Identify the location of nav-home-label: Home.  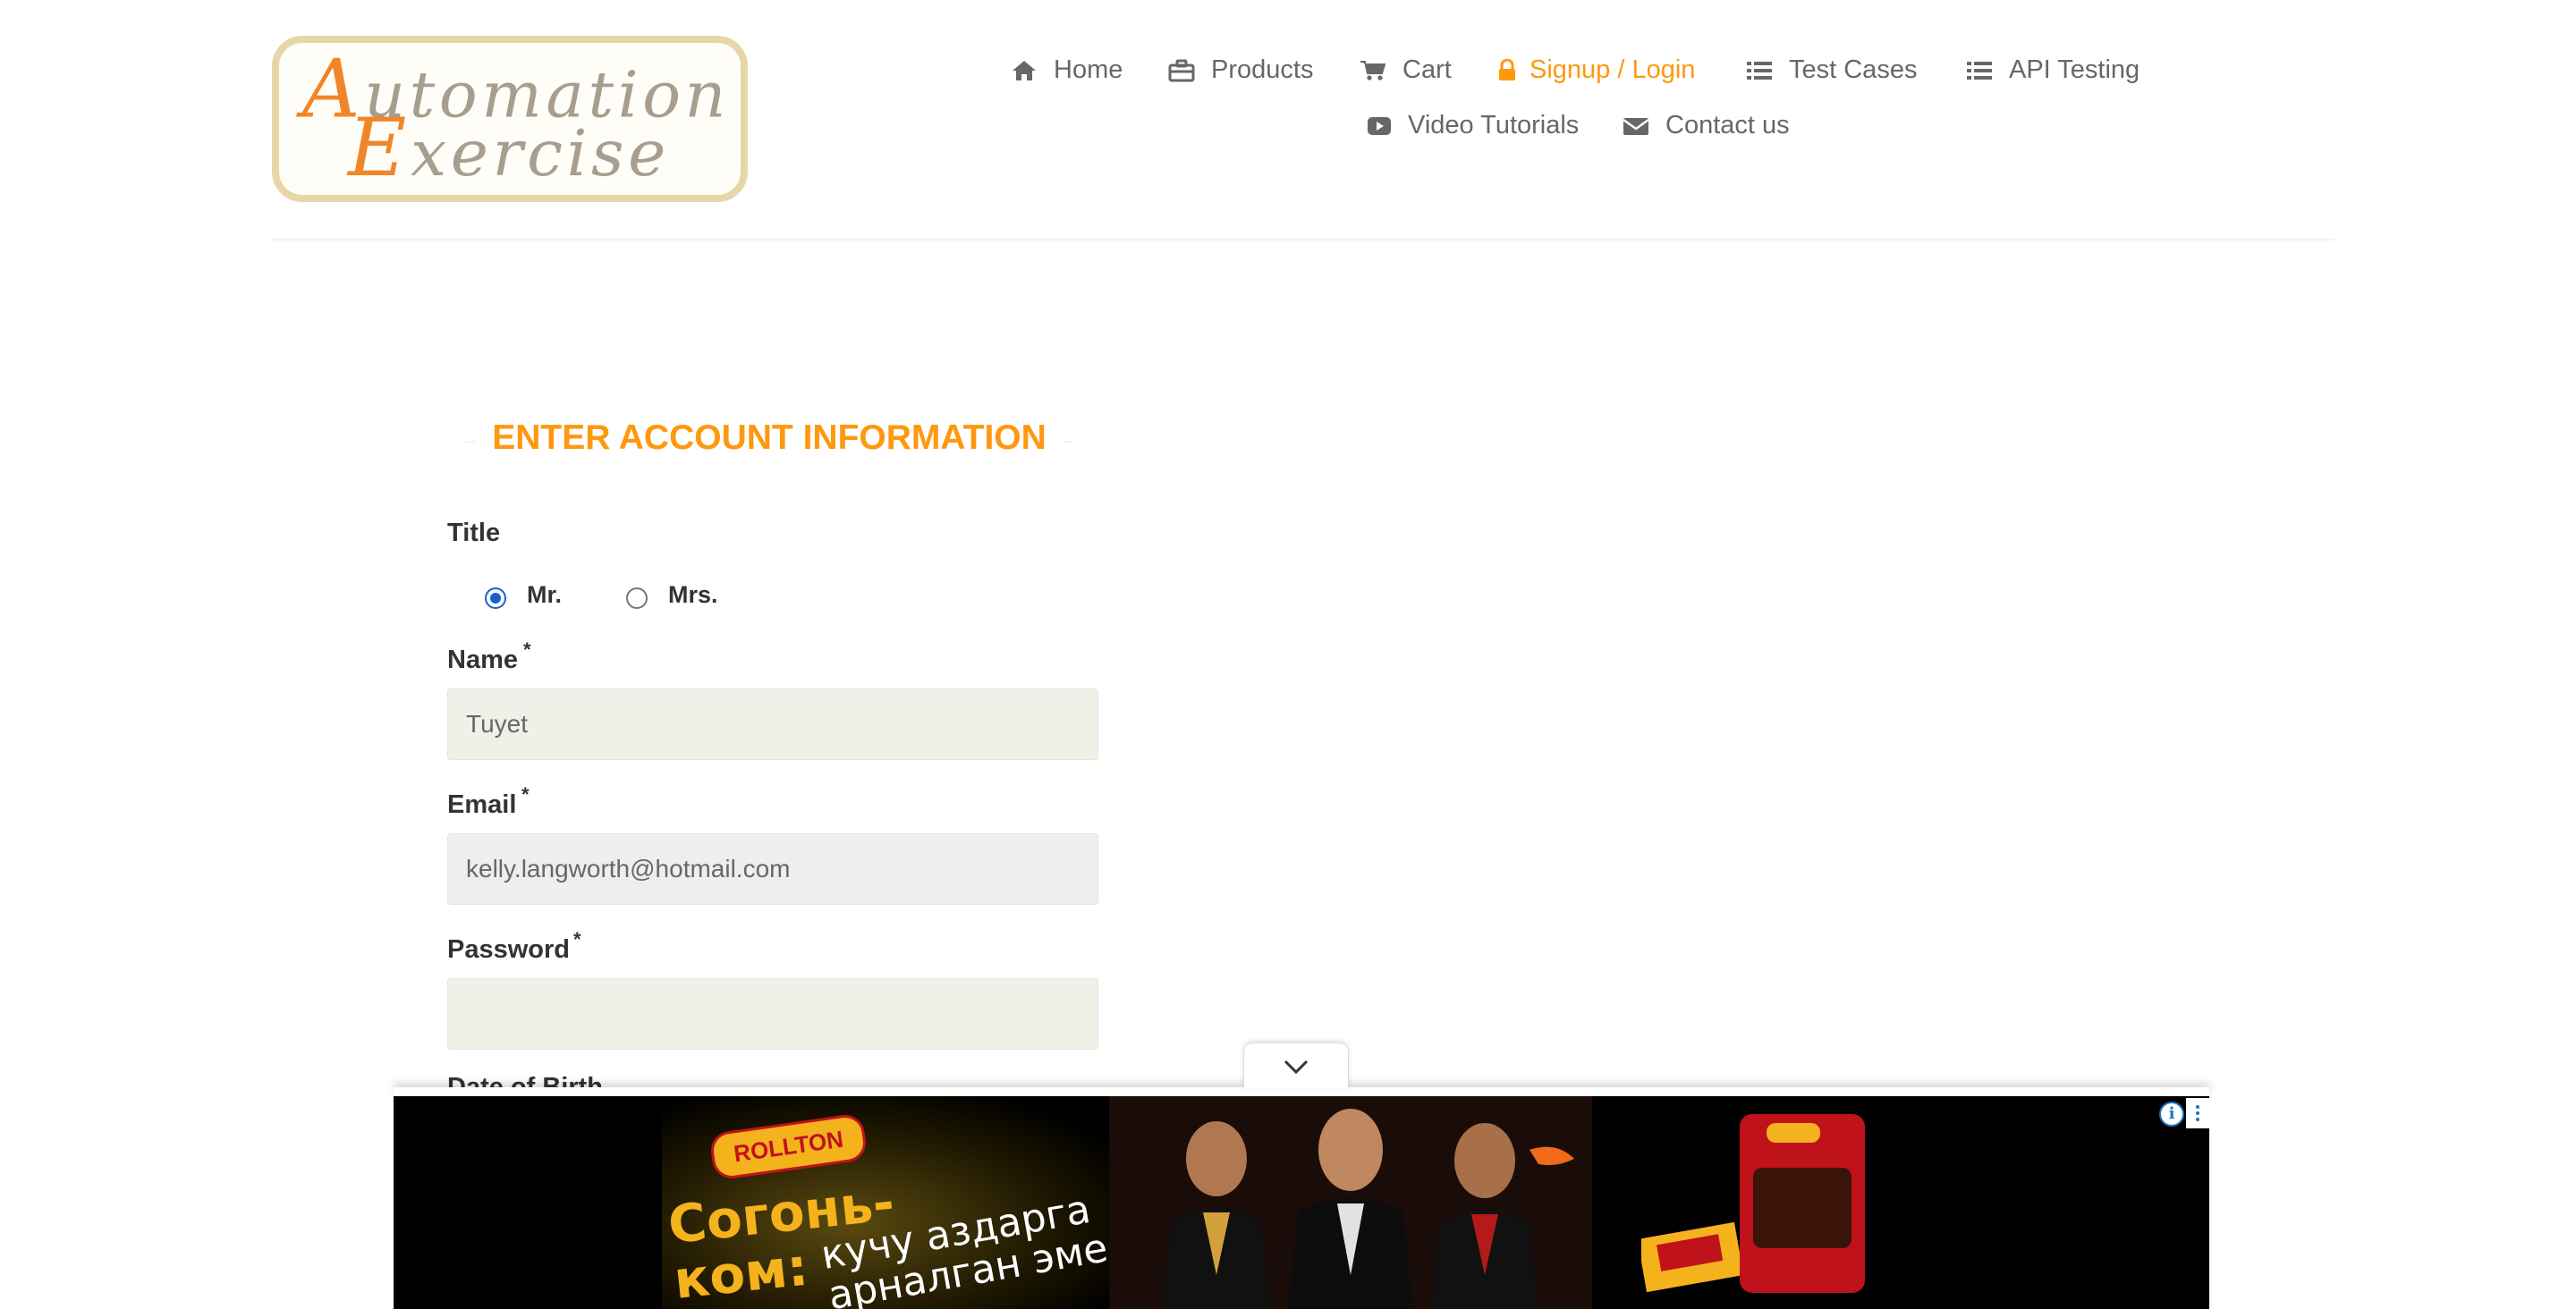
(1088, 69).